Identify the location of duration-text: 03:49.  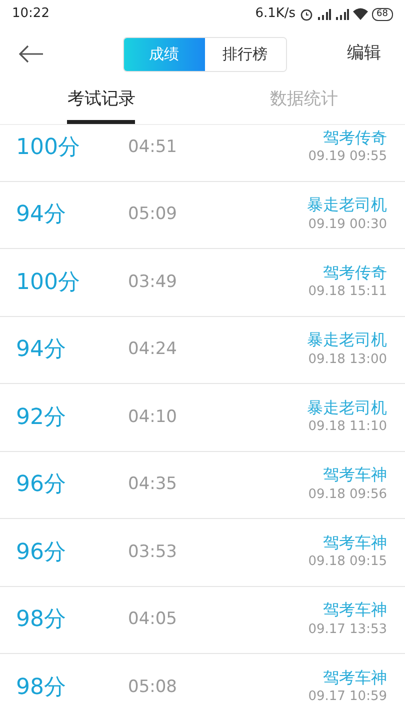
(152, 282).